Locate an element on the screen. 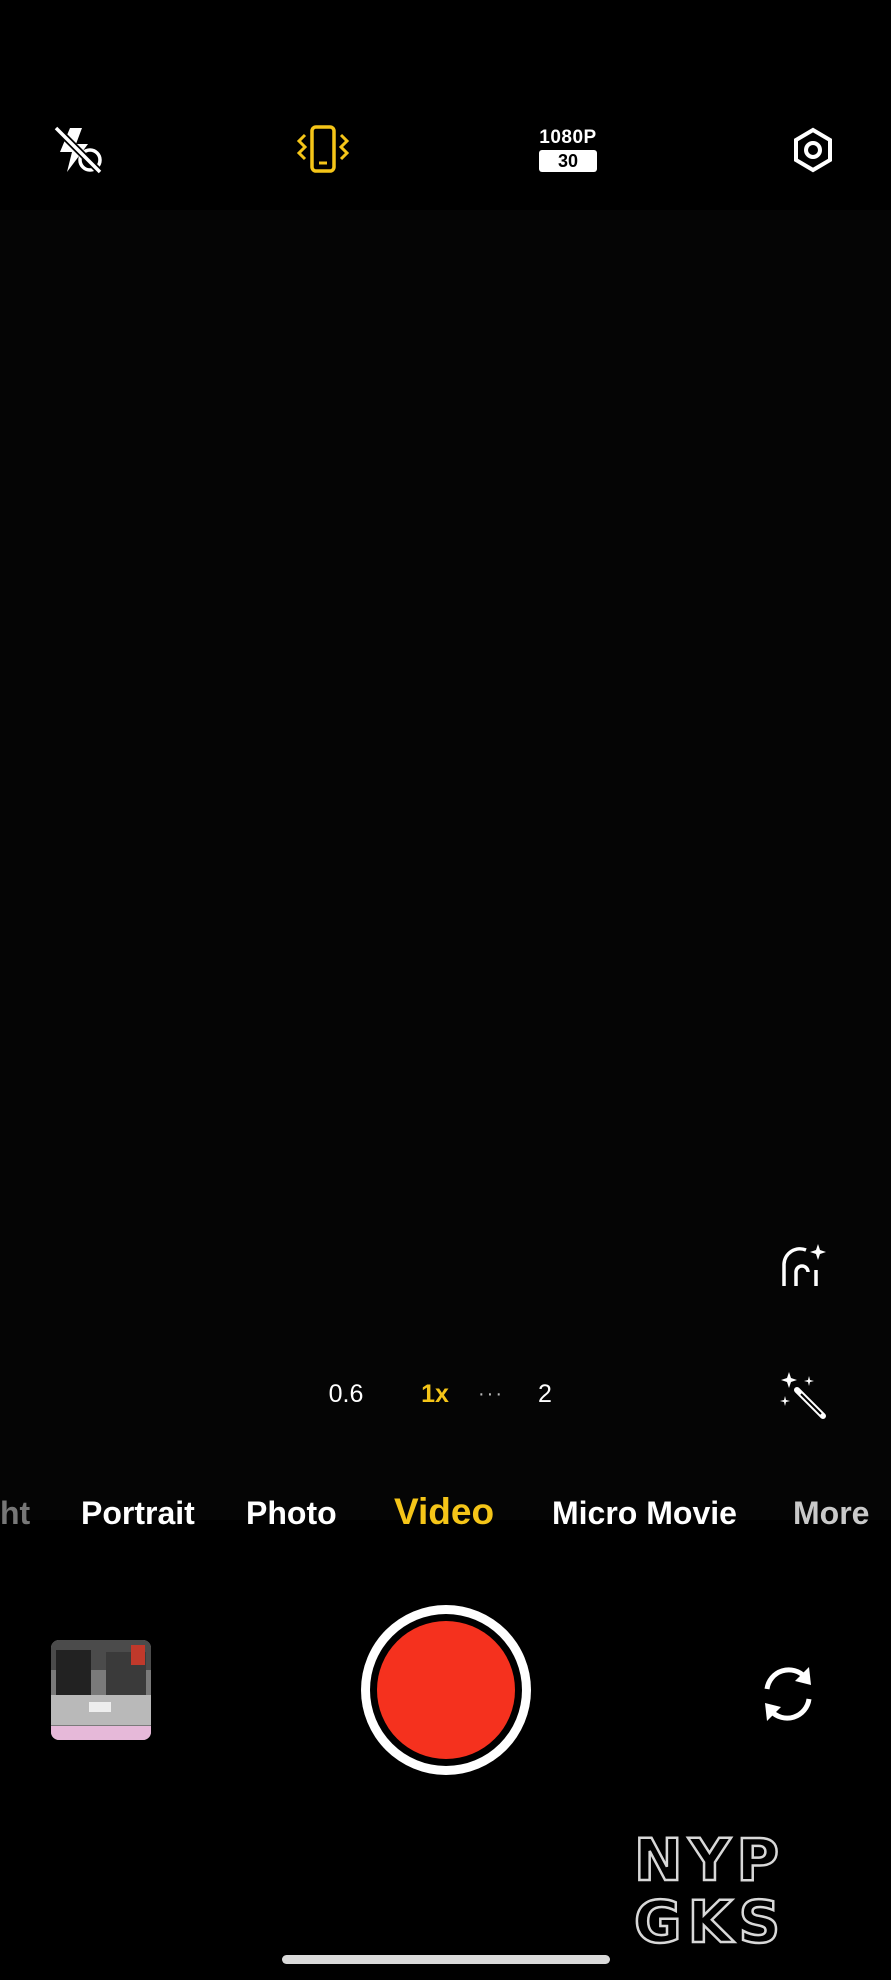  watermark-logo-graphic: NYP GKS is located at coordinates (709, 1891).